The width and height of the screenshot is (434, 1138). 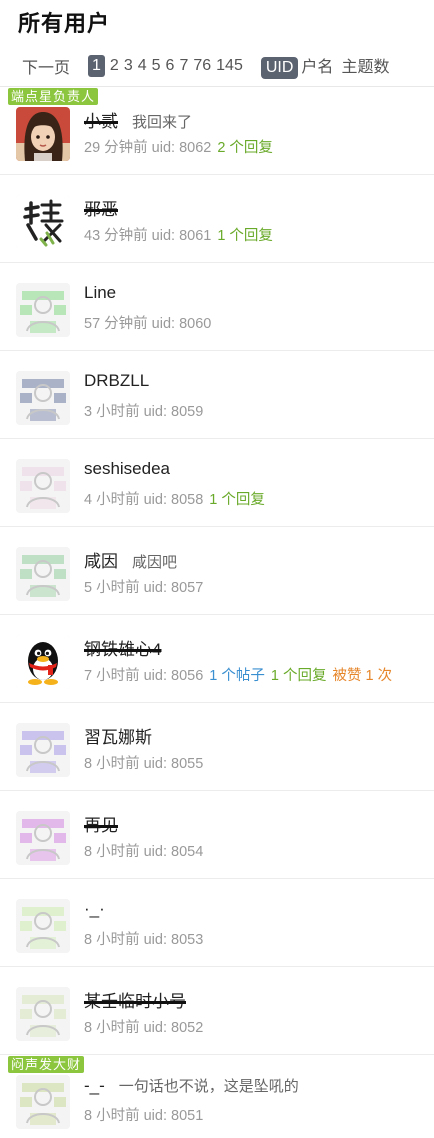 What do you see at coordinates (181, 324) in the screenshot?
I see `user-id: uid: 8060` at bounding box center [181, 324].